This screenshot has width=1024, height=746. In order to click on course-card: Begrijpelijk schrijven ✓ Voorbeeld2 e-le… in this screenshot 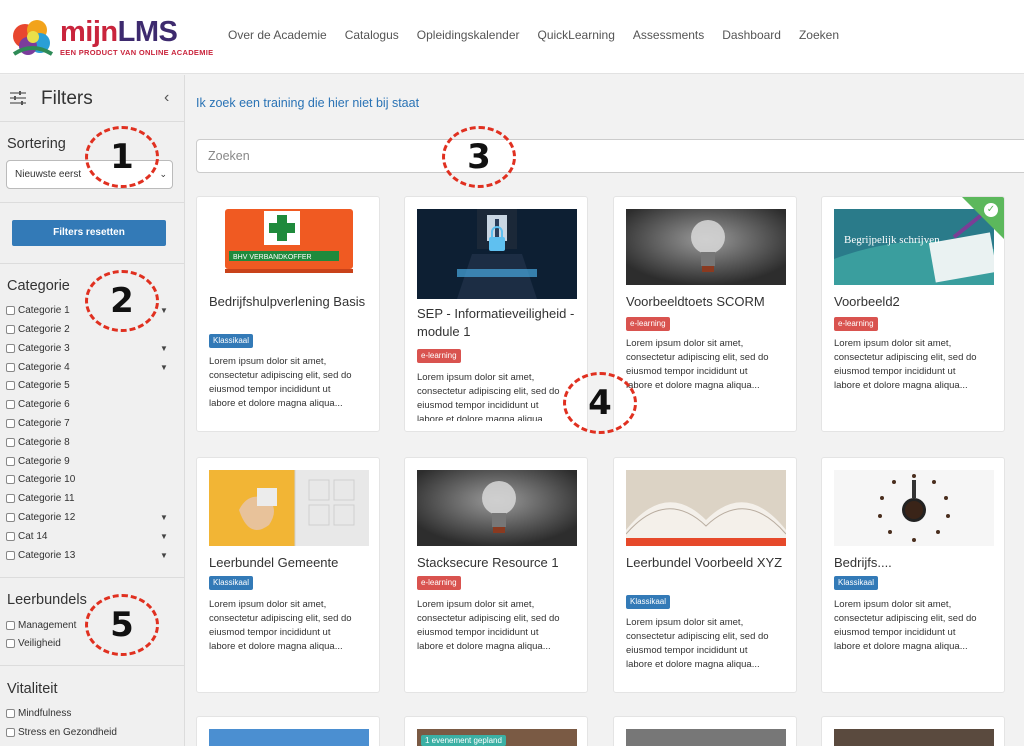, I will do `click(913, 314)`.